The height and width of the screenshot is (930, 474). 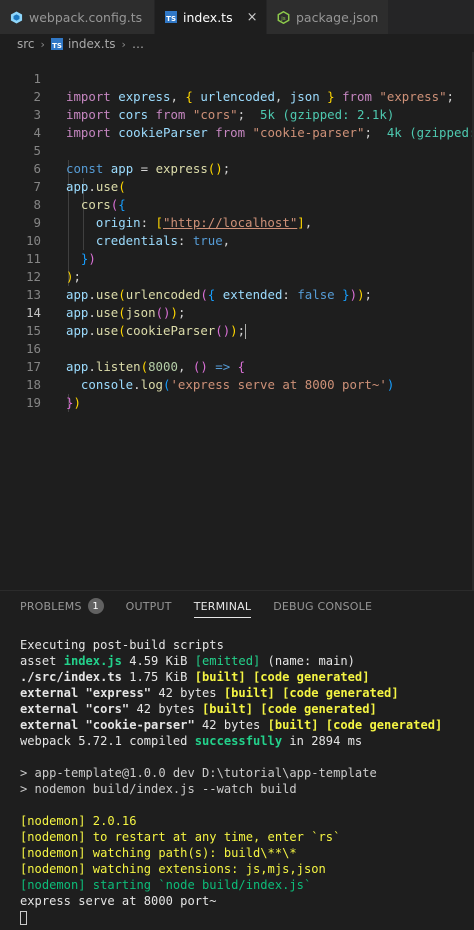 I want to click on code-line: 7 cors({, so click(x=237, y=186).